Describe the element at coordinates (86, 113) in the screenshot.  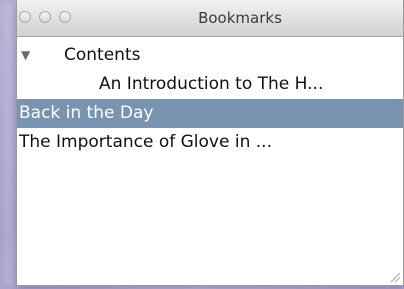
I see `bookmark-label: Back in the Day` at that location.